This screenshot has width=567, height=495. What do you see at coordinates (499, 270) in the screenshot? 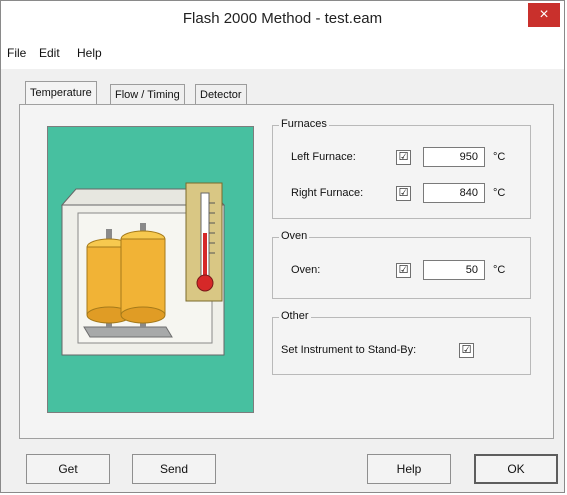
I see `oven-unit: °C` at bounding box center [499, 270].